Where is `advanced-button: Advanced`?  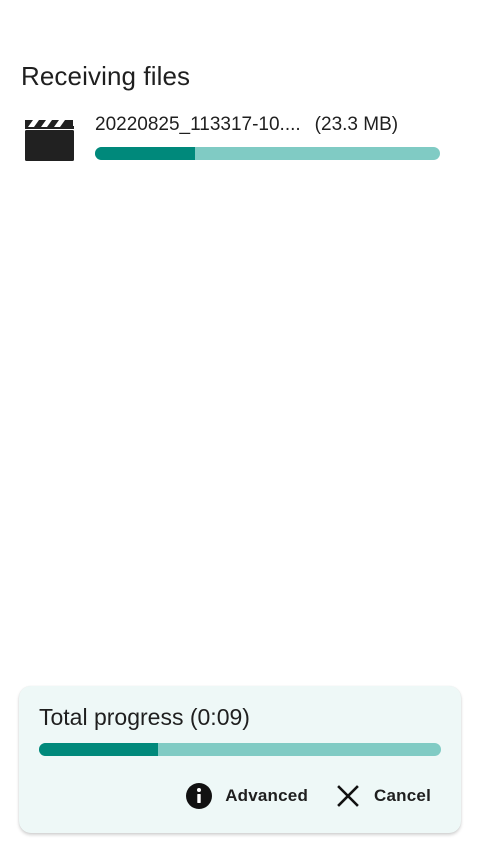 advanced-button: Advanced is located at coordinates (246, 796).